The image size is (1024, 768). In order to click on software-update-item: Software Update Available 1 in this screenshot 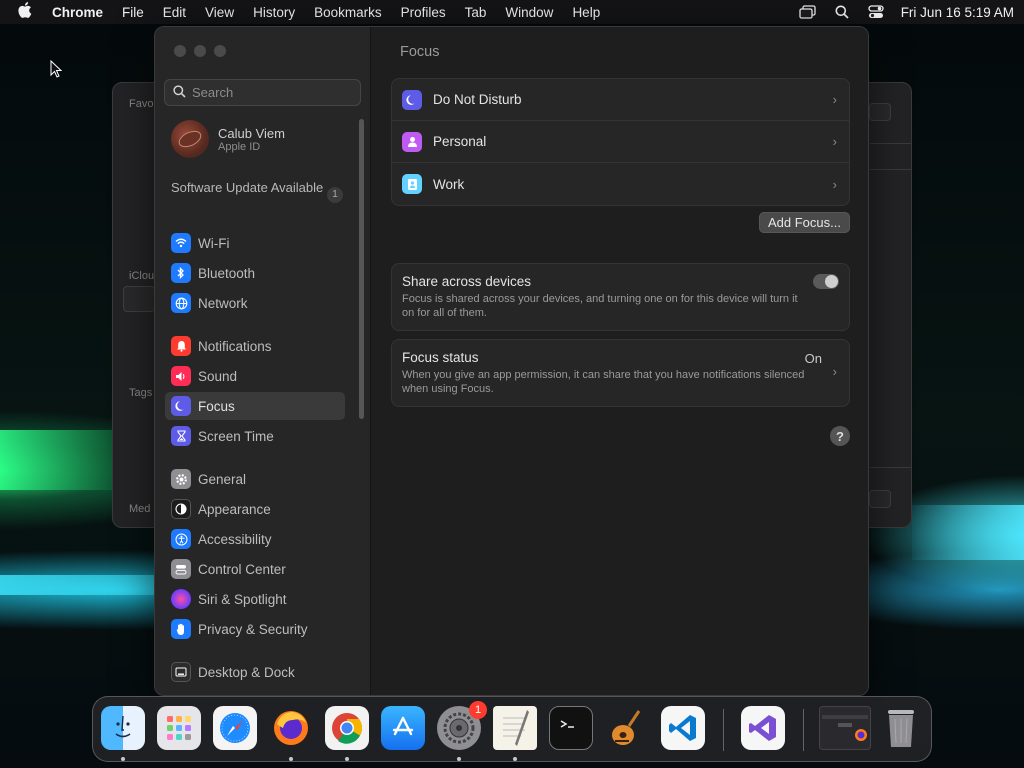, I will do `click(257, 191)`.